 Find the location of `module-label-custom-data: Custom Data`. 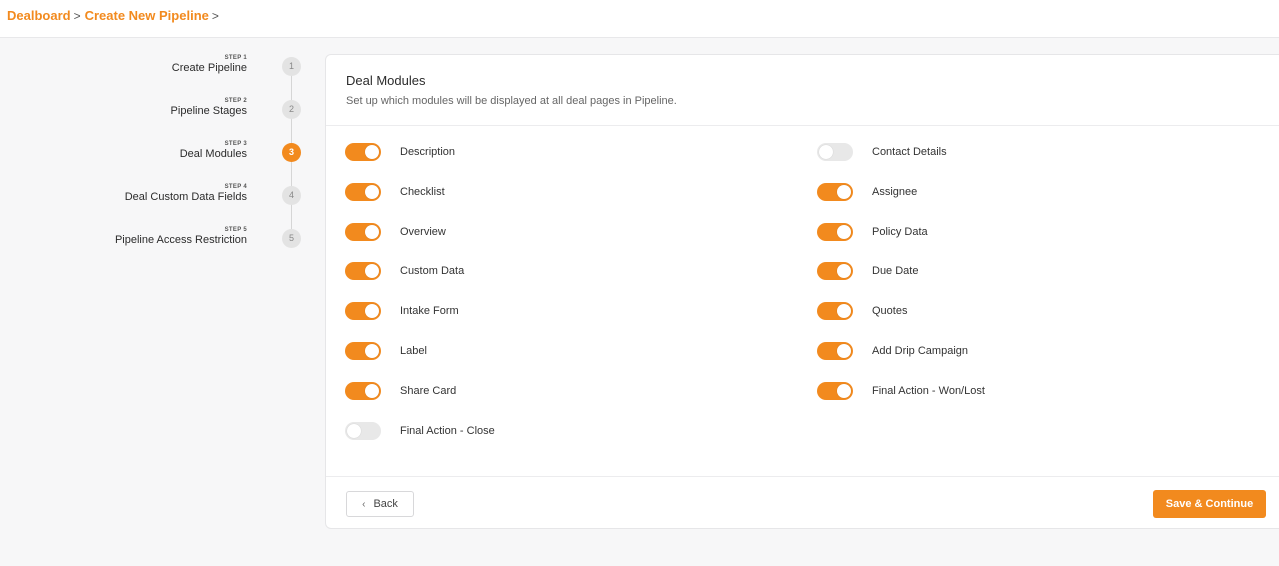

module-label-custom-data: Custom Data is located at coordinates (432, 271).